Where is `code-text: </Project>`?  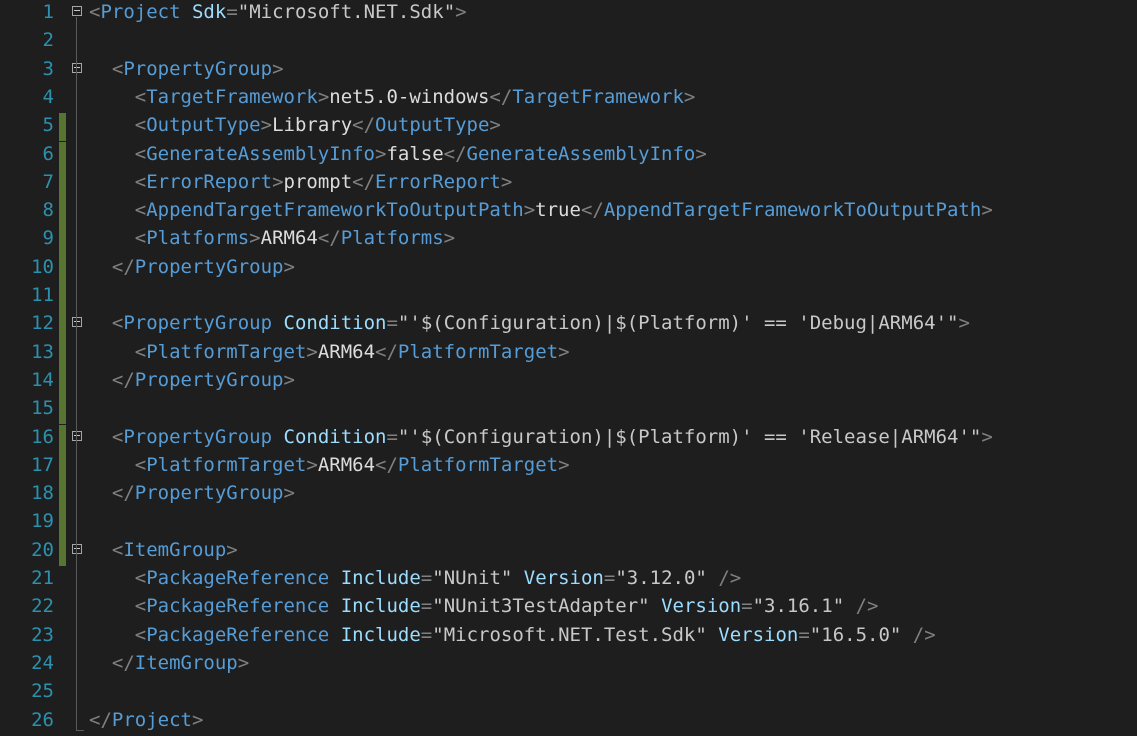
code-text: </Project> is located at coordinates (146, 720).